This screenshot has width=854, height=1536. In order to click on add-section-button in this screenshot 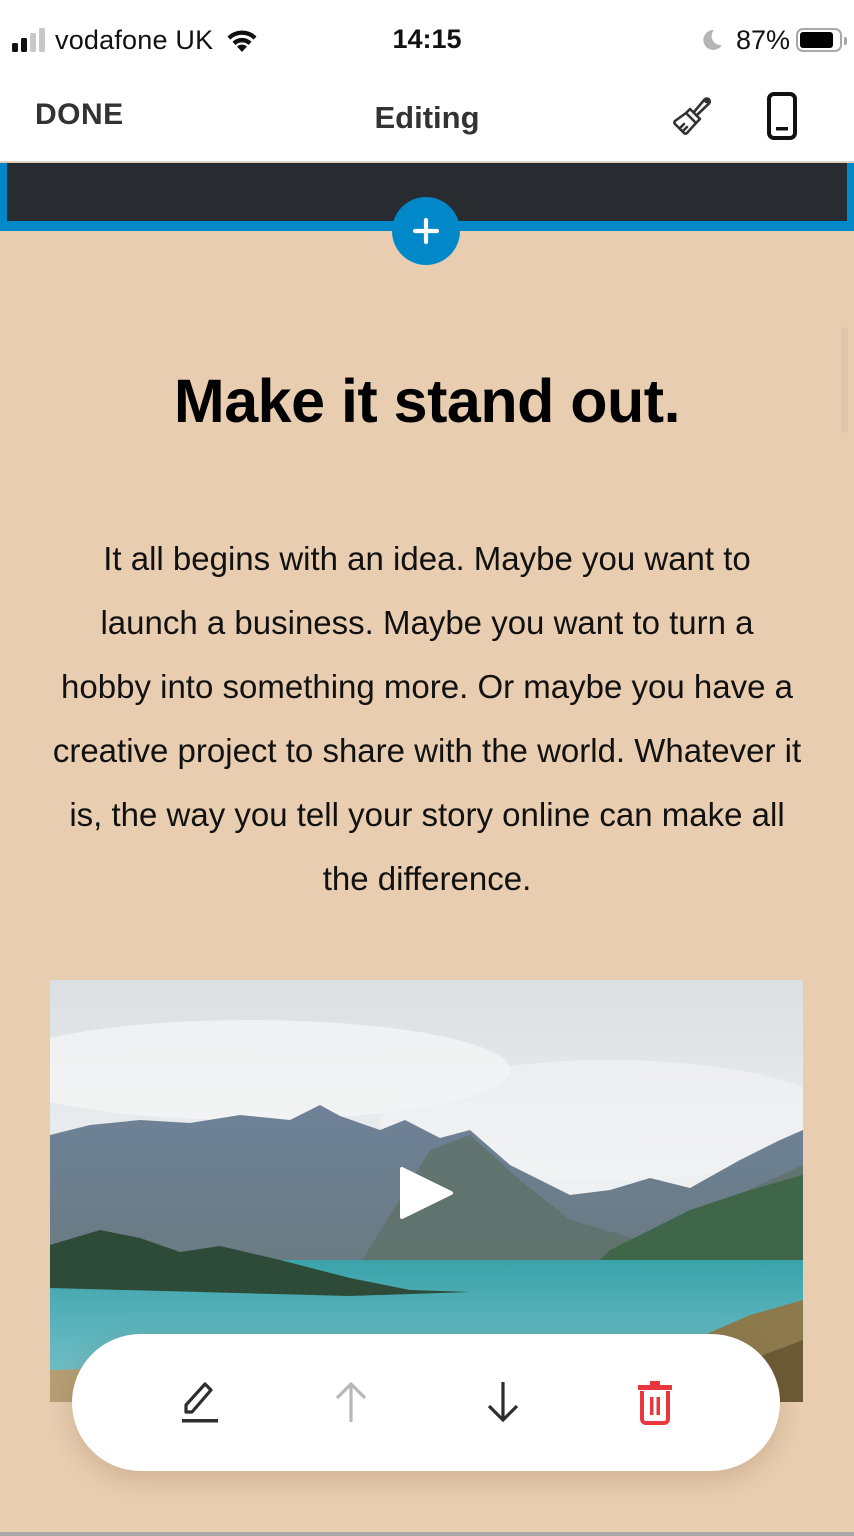, I will do `click(426, 231)`.